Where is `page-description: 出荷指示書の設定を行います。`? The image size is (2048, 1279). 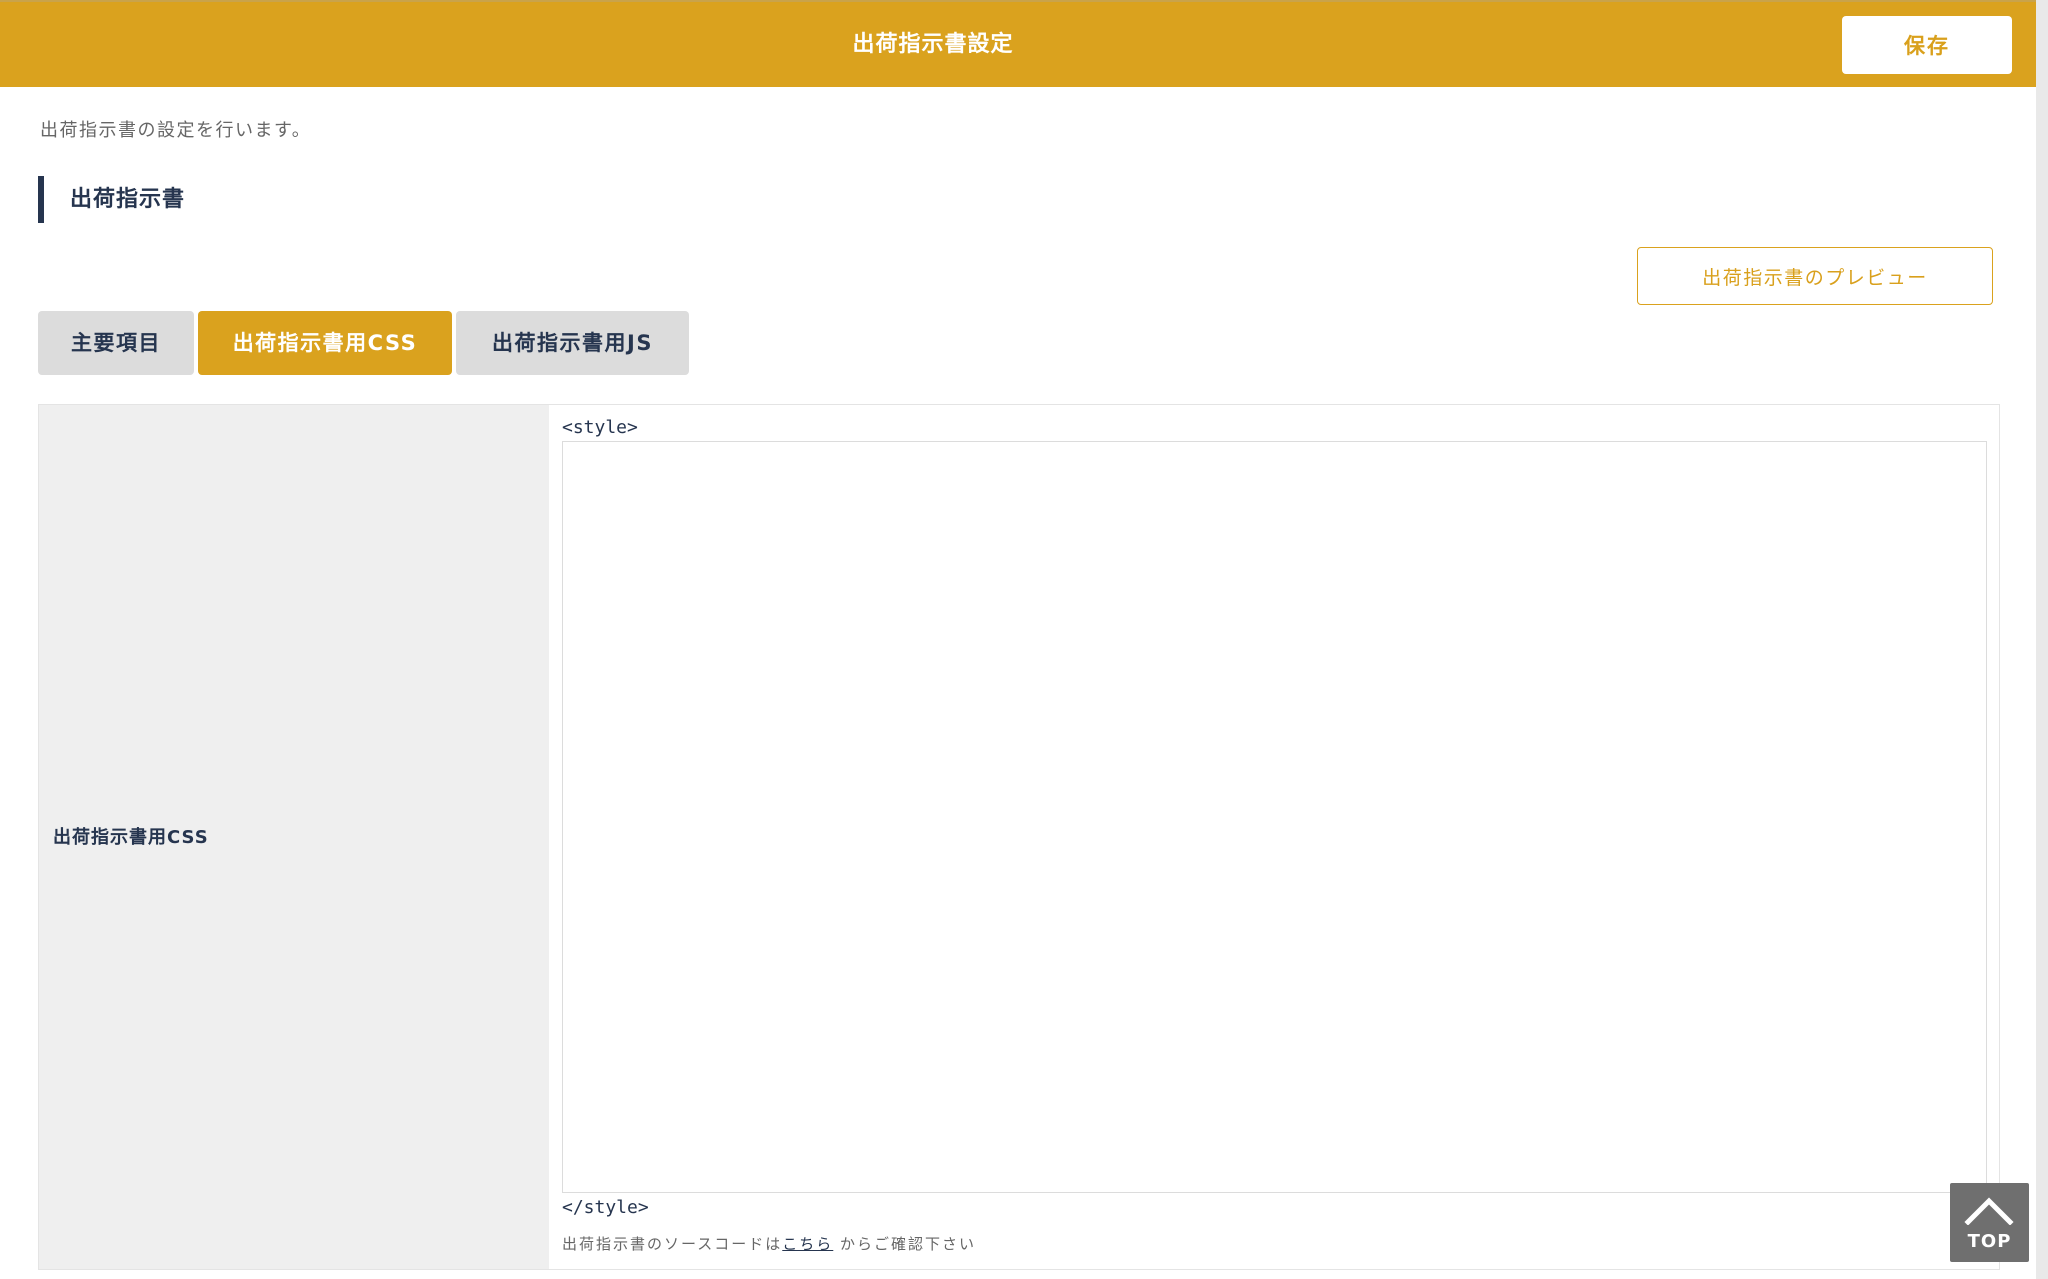
page-description: 出荷指示書の設定を行います。 is located at coordinates (176, 130).